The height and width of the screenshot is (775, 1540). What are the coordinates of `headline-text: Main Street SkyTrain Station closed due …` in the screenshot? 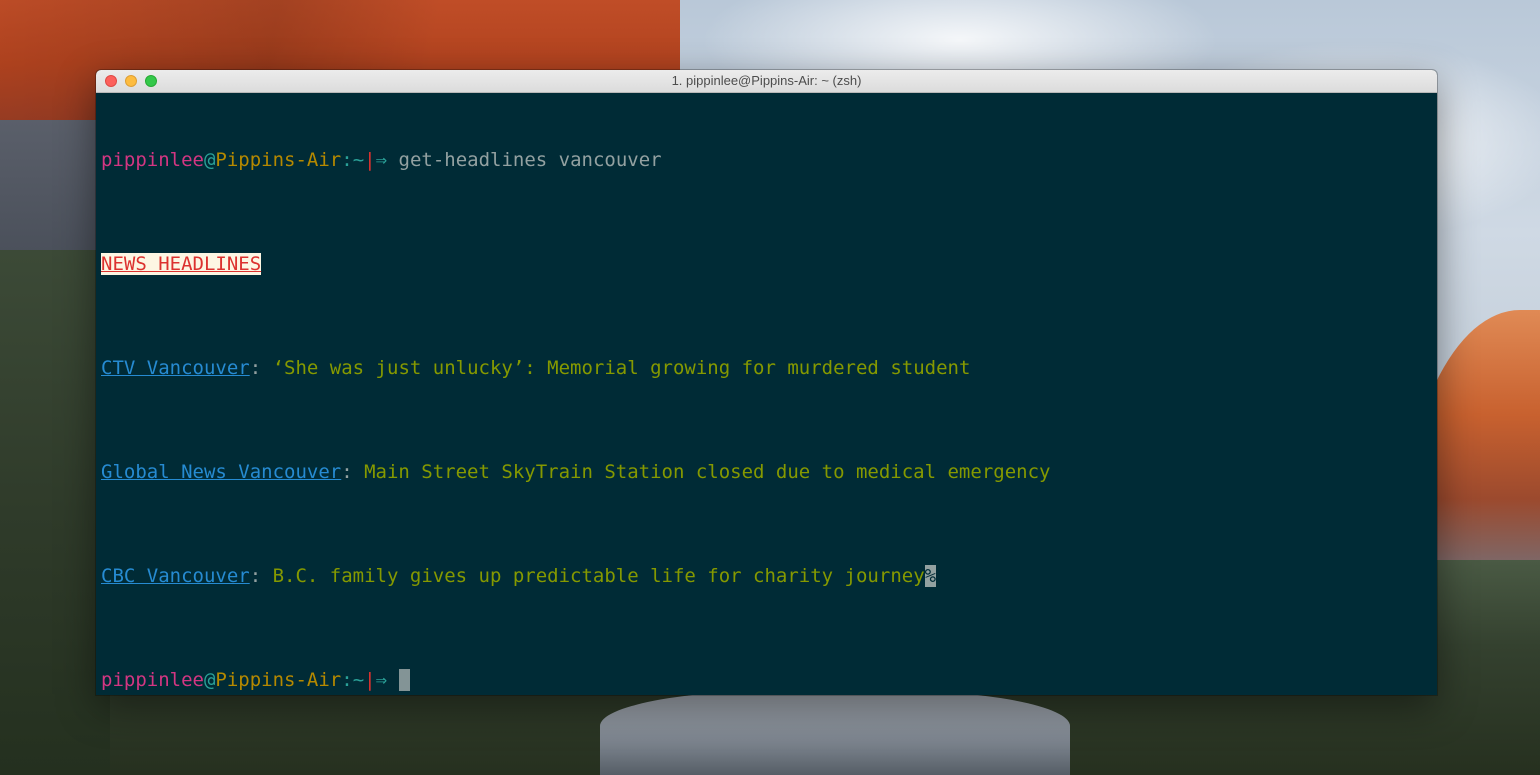 It's located at (707, 472).